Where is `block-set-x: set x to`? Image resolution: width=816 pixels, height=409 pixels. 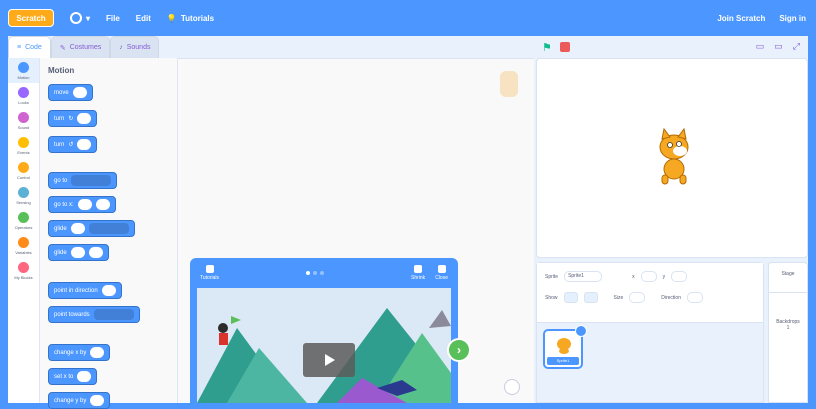
block-set-x: set x to is located at coordinates (73, 376).